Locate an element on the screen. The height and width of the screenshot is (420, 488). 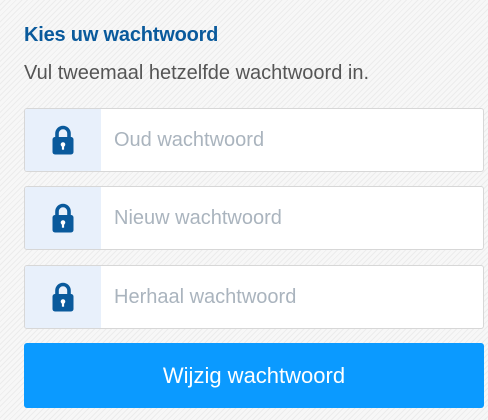
new-password-field is located at coordinates (254, 218).